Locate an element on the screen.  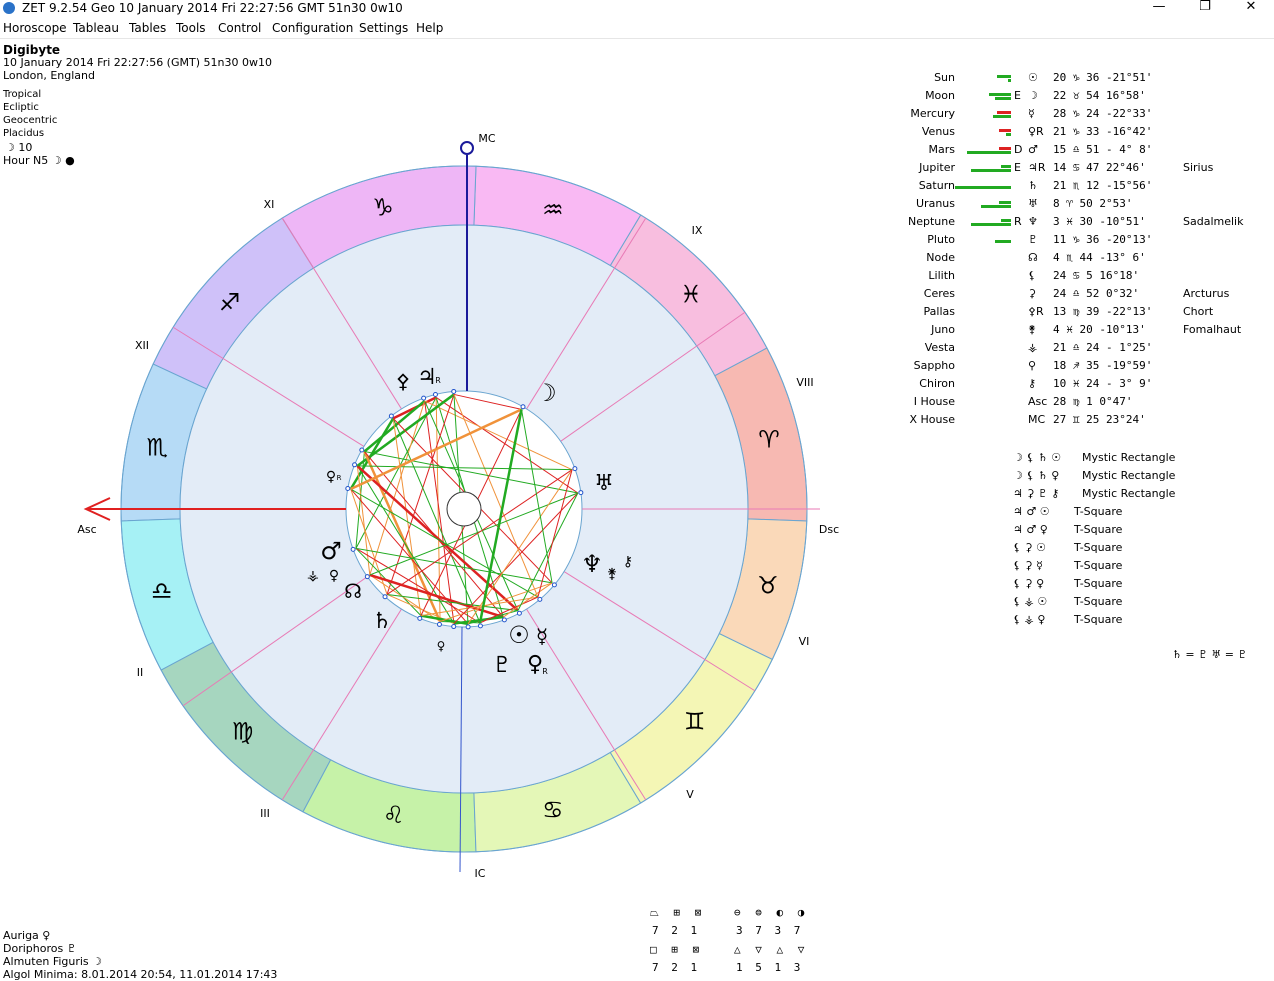
planet-name: Sappho is located at coordinates (934, 365).